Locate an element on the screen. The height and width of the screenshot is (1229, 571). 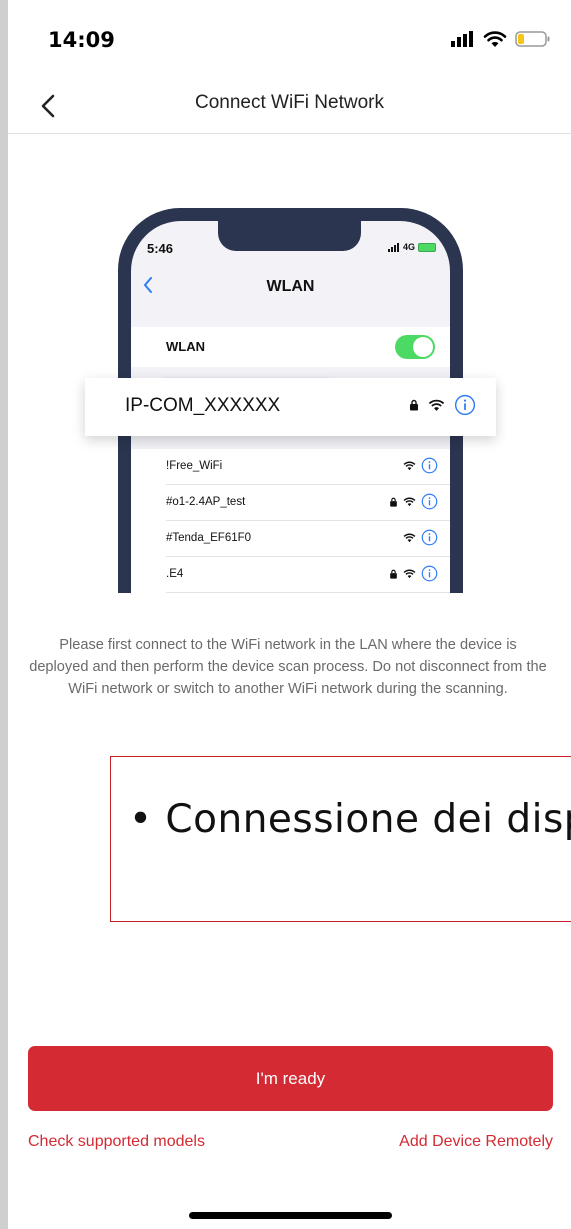
phone-status-icons: 4G is located at coordinates (411, 247).